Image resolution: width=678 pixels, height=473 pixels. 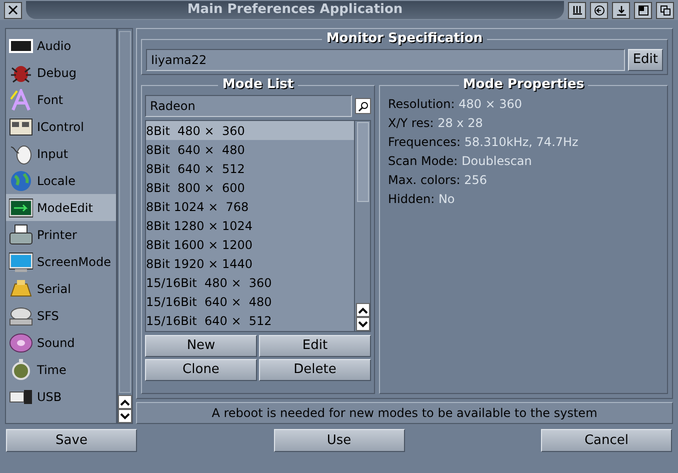 I want to click on sidebar-item: Debug, so click(x=61, y=72).